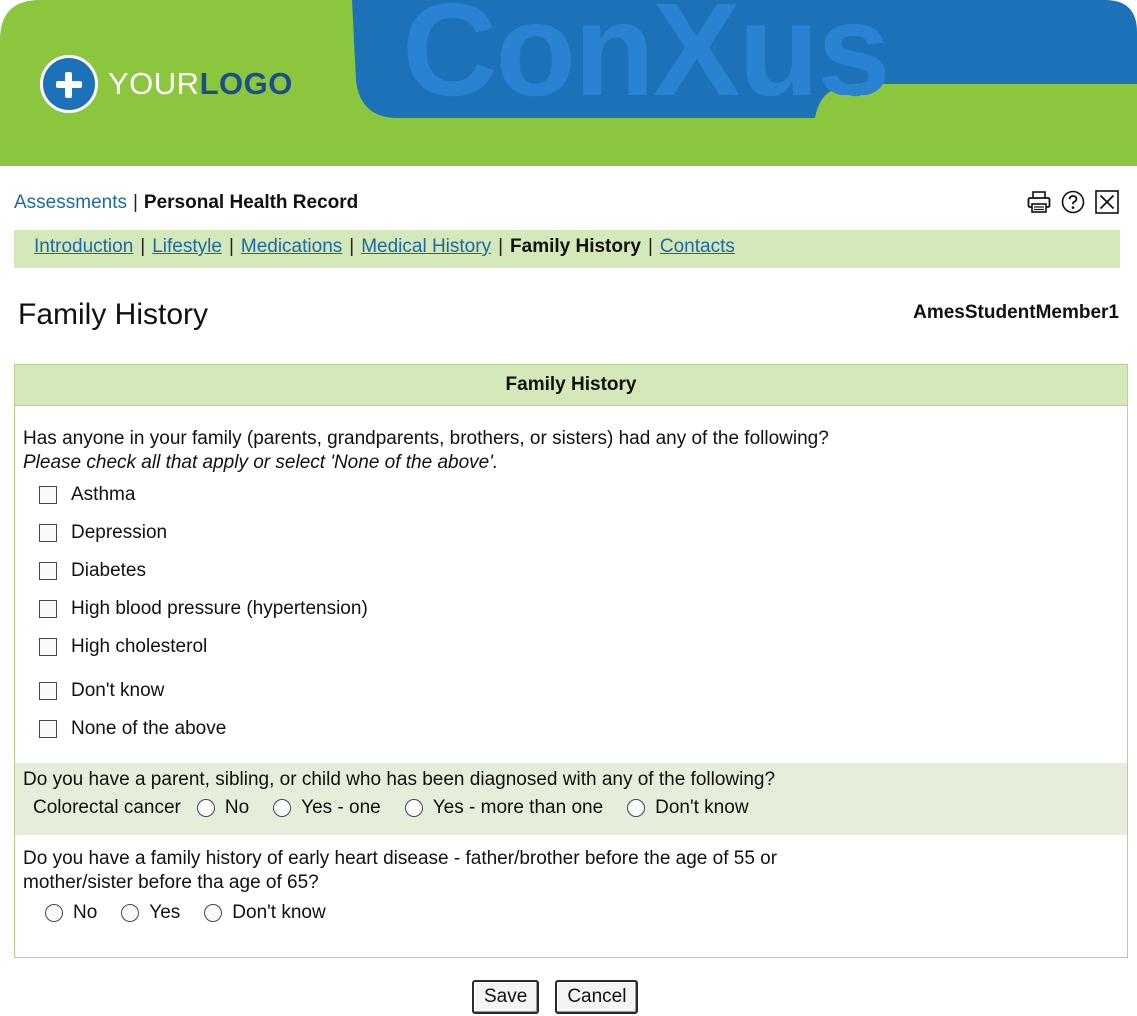 The image size is (1137, 1016). What do you see at coordinates (518, 807) in the screenshot?
I see `radio-label: Yes - more than one` at bounding box center [518, 807].